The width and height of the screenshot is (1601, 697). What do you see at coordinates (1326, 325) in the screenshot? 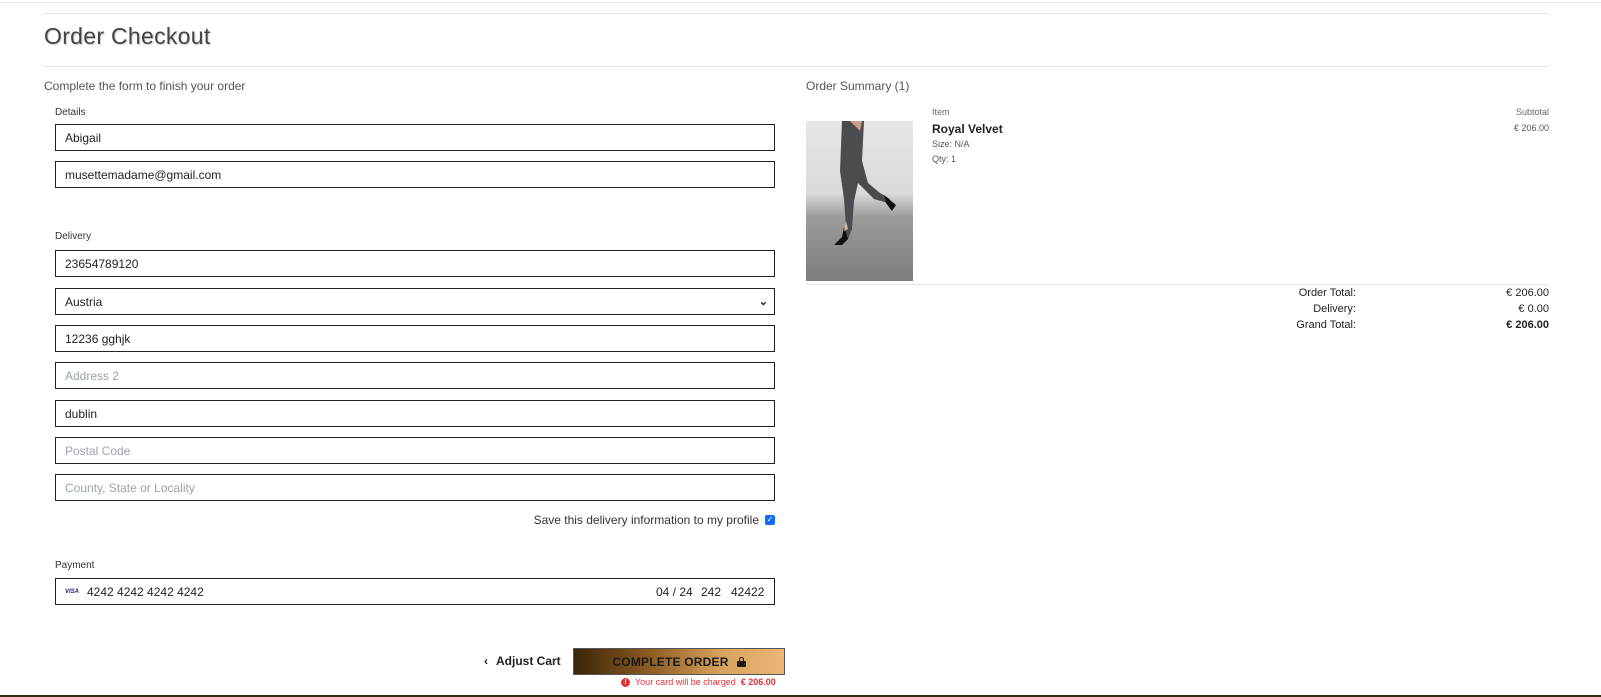
I see `grand-total-label: Grand Total:` at bounding box center [1326, 325].